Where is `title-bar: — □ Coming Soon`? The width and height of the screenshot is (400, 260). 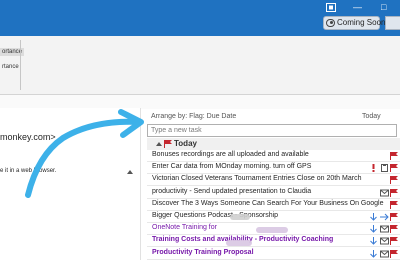 title-bar: — □ Coming Soon is located at coordinates (200, 18).